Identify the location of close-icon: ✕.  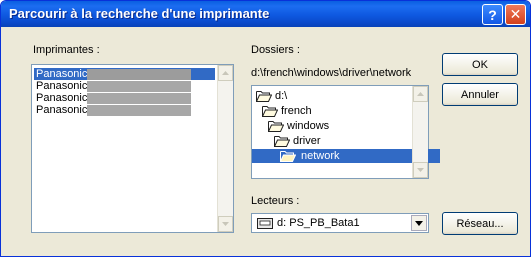
(515, 14).